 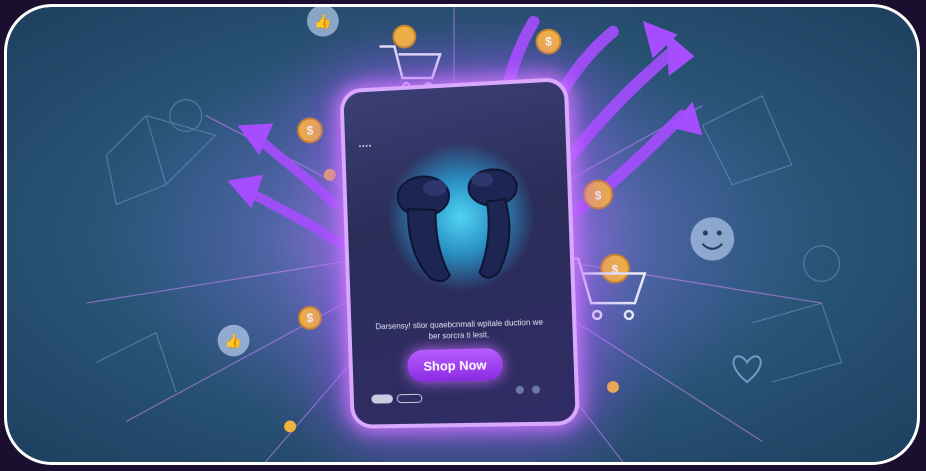 What do you see at coordinates (382, 399) in the screenshot?
I see `pager-indicator-active` at bounding box center [382, 399].